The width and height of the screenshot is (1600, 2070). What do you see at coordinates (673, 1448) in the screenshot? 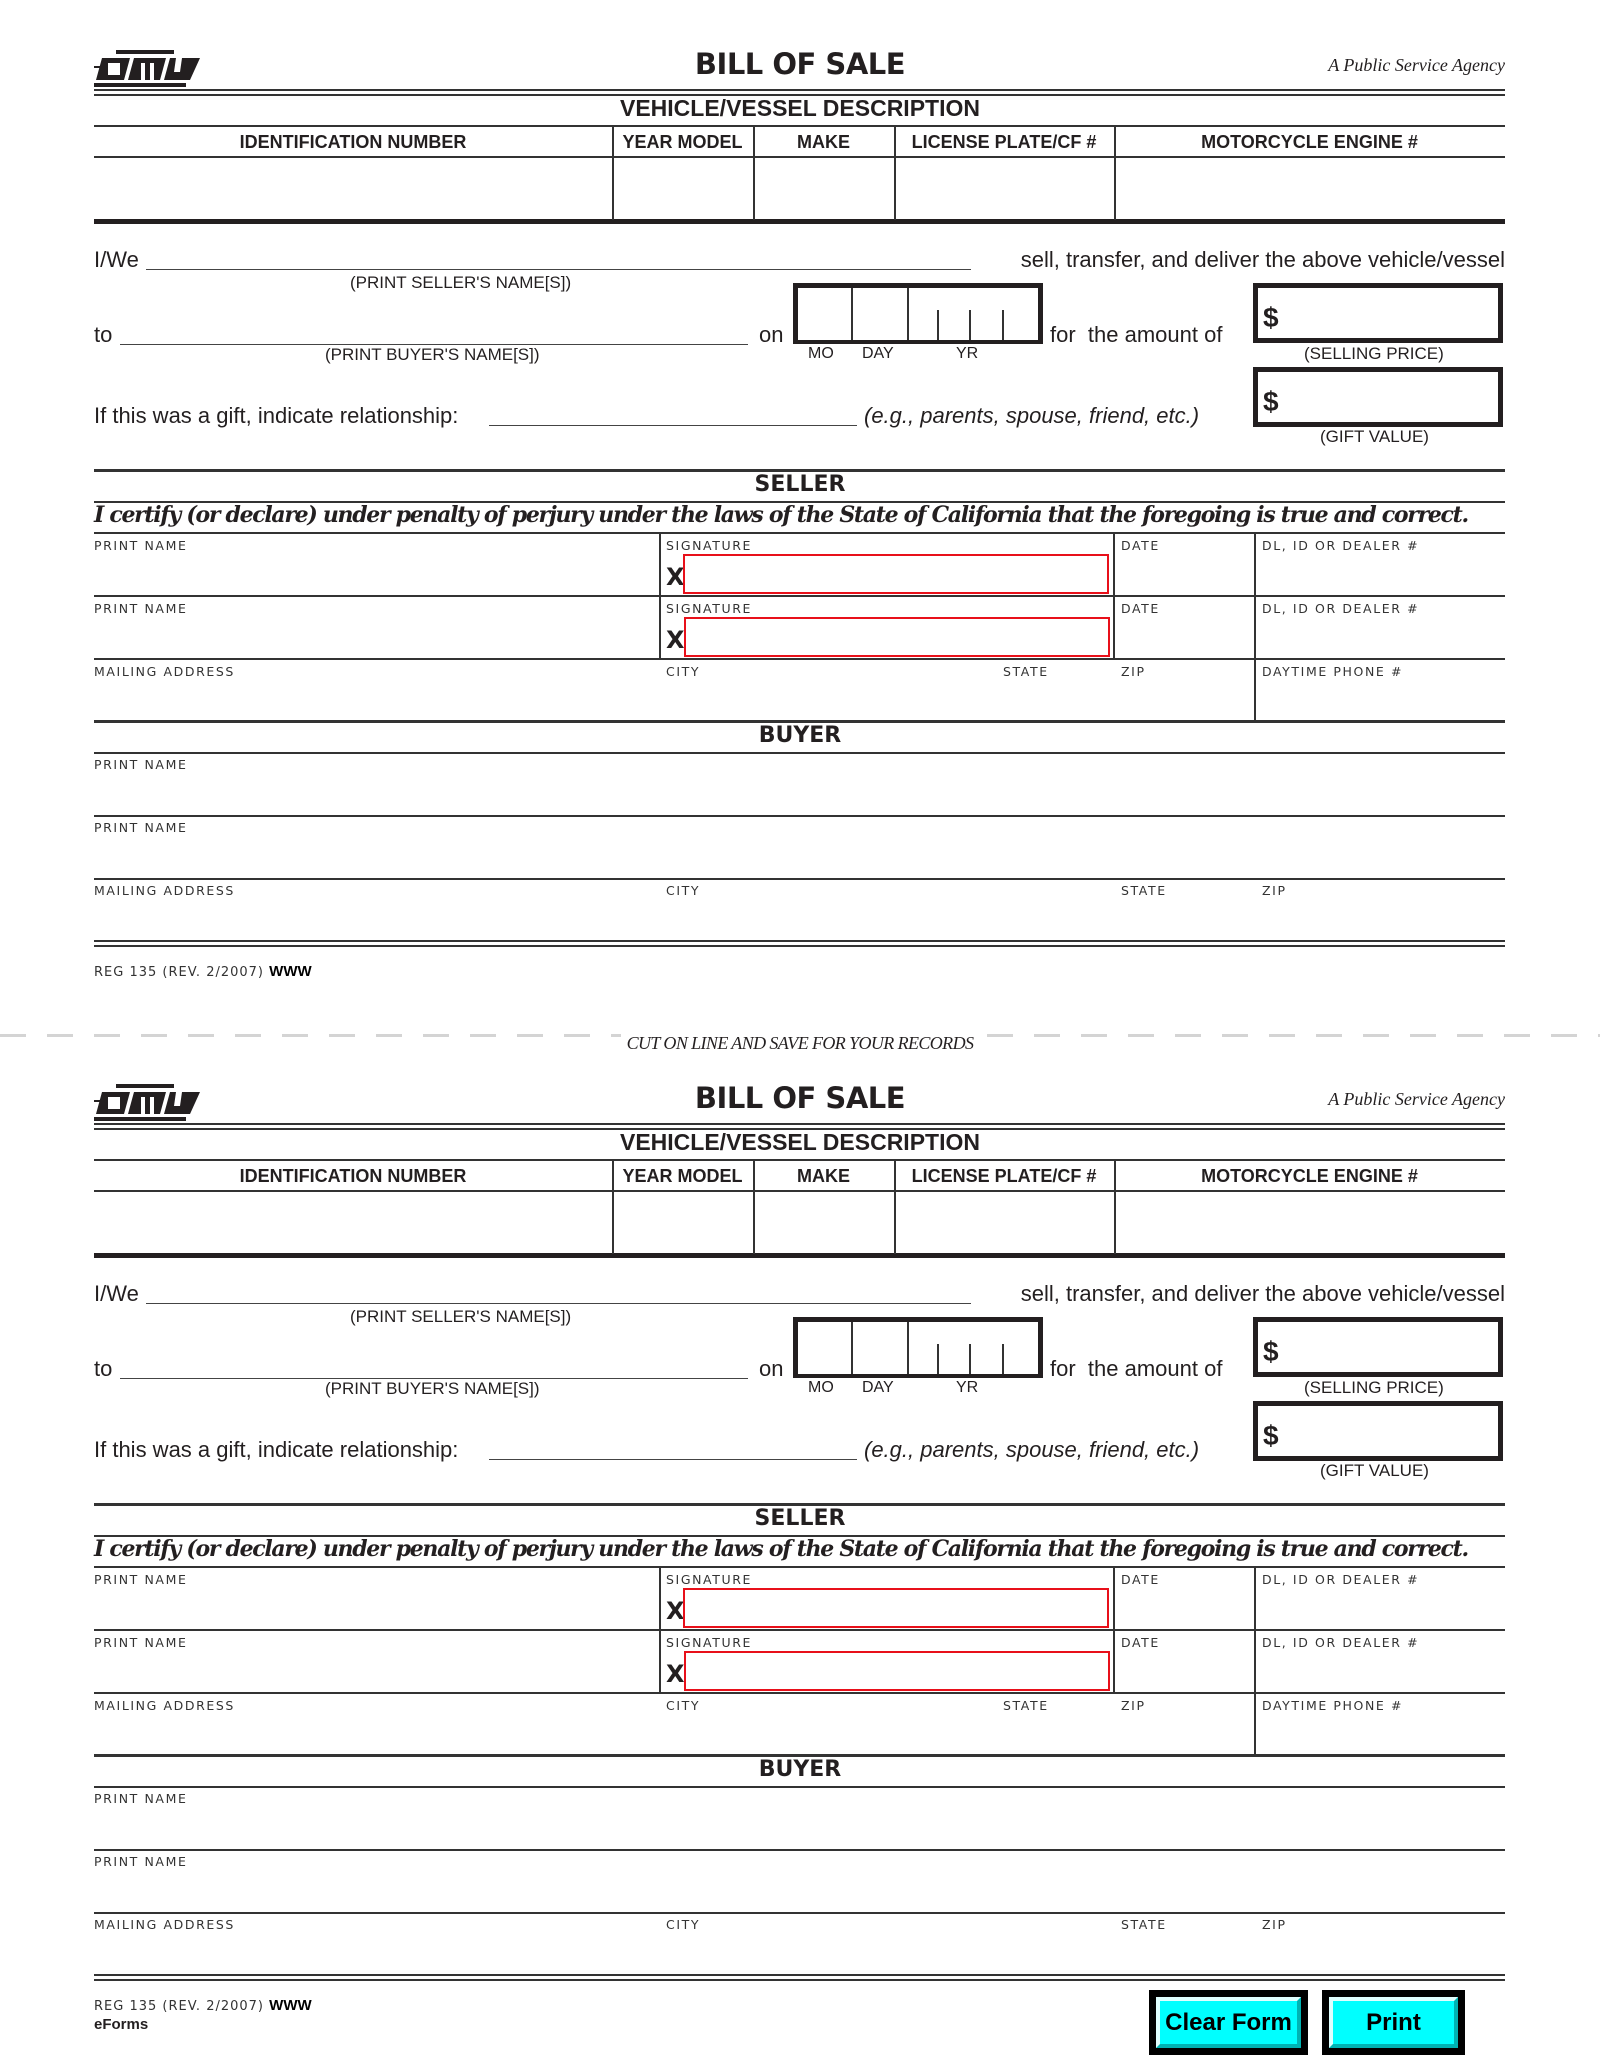
I see `copy2-gift-relationship-input` at bounding box center [673, 1448].